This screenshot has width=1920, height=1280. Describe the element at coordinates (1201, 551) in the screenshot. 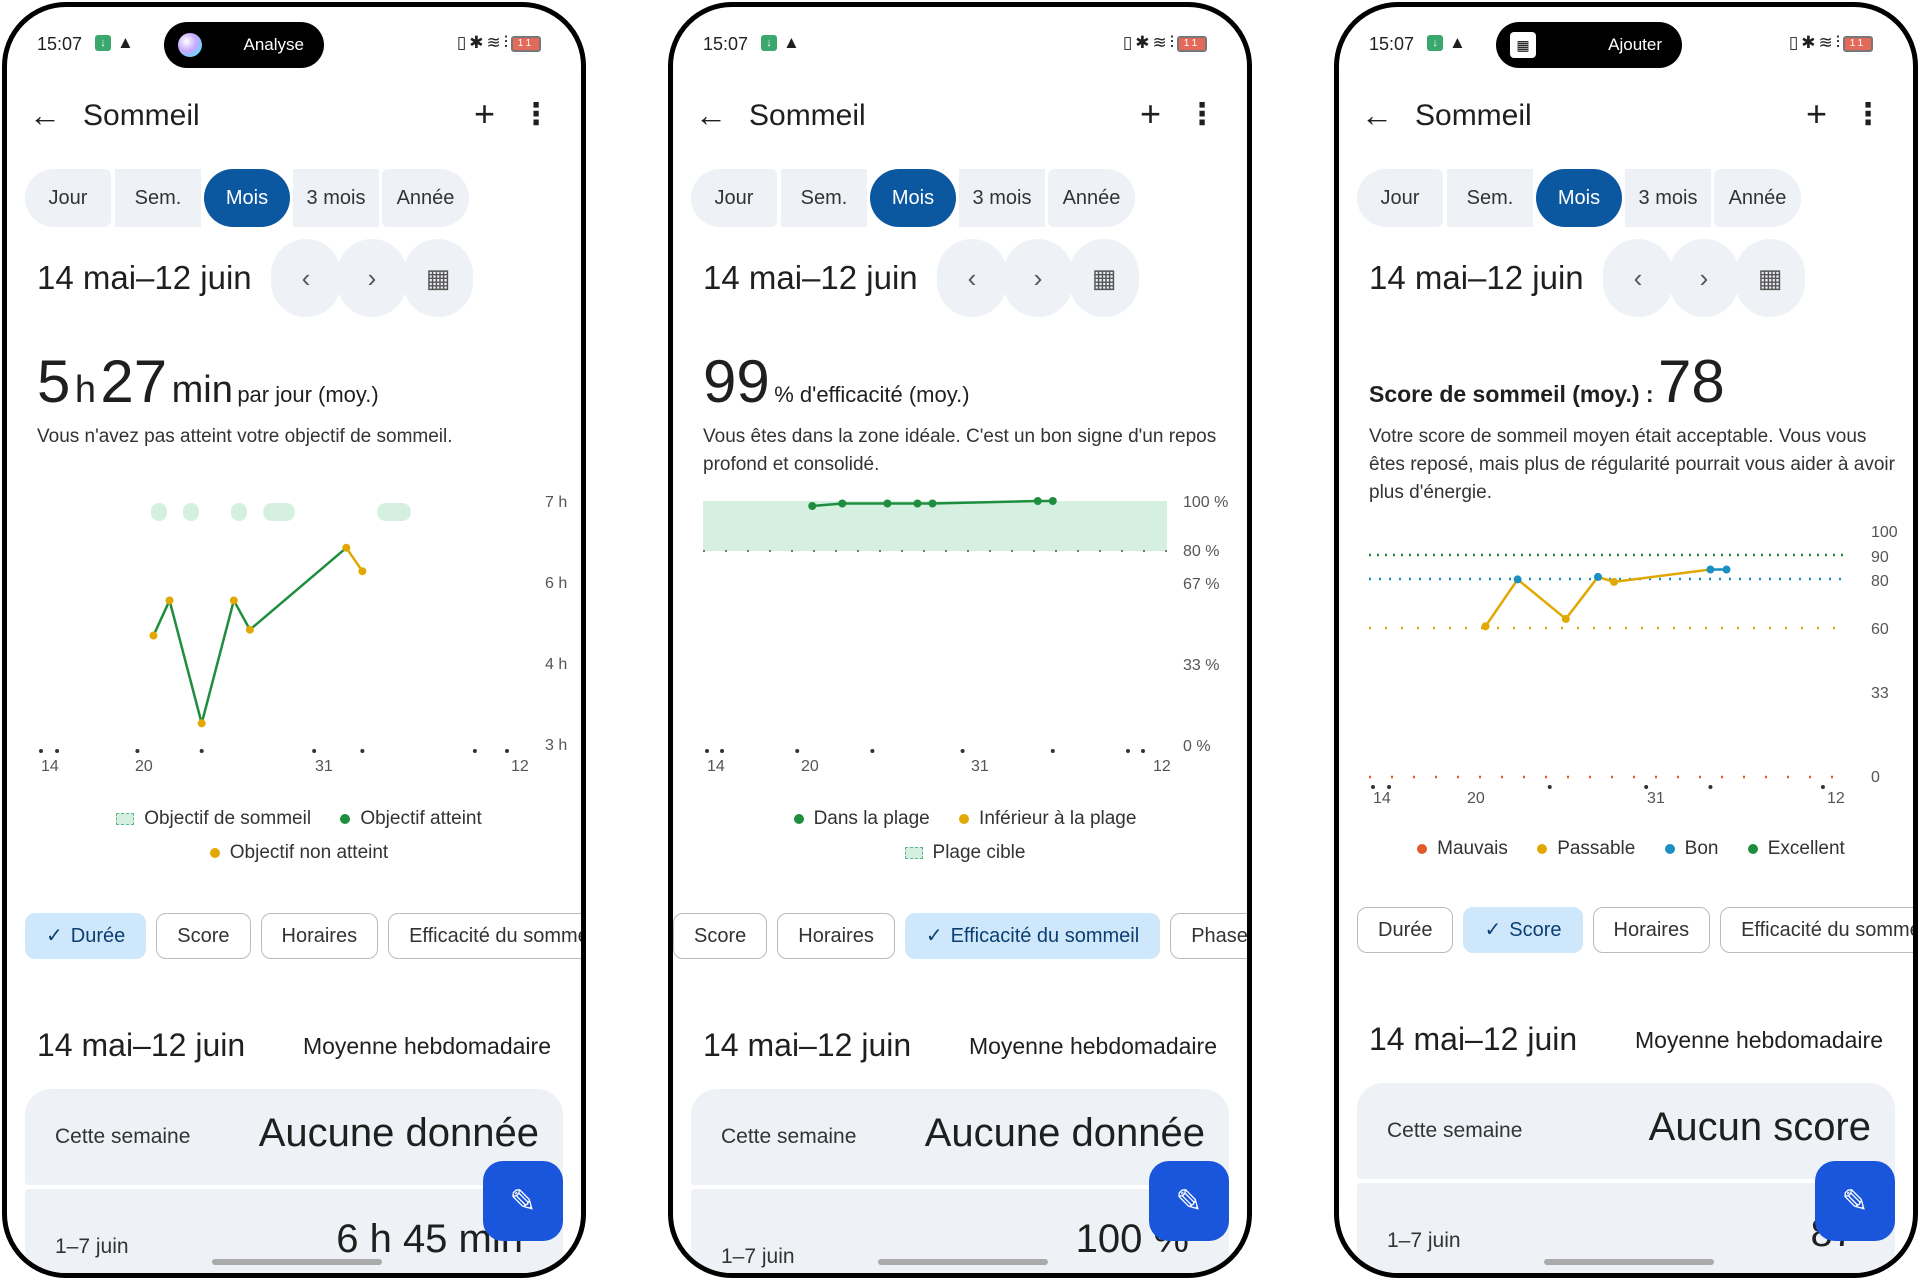

I see `y-tick-label: 80 %` at that location.